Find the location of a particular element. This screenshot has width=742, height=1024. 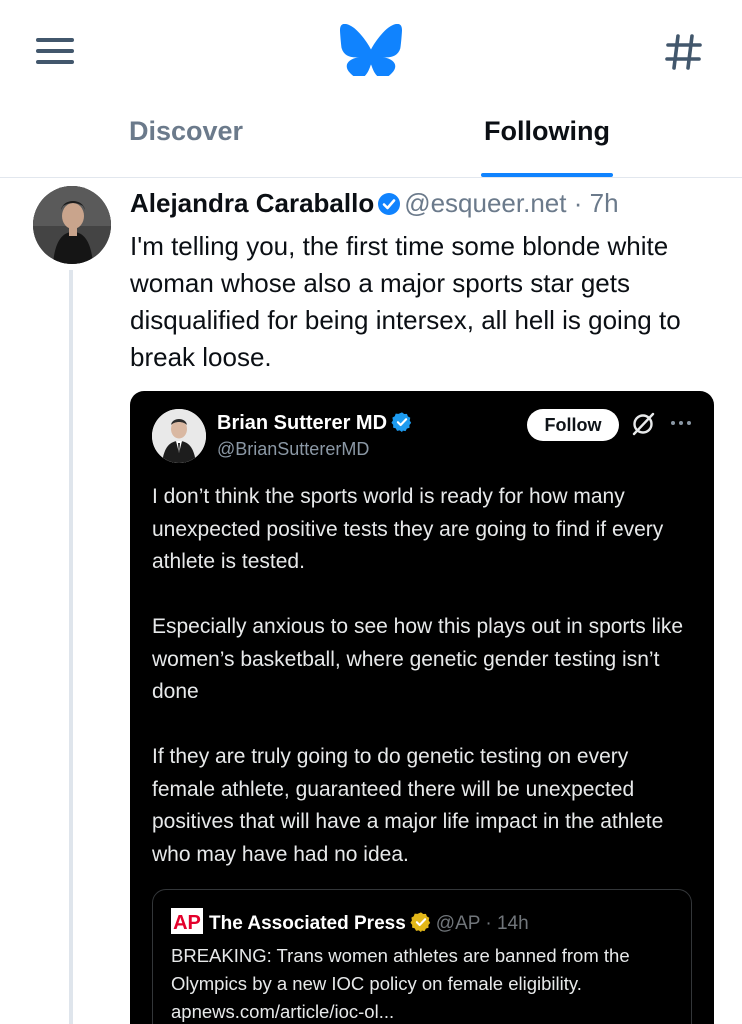

tab-discover: Discover is located at coordinates (186, 131).